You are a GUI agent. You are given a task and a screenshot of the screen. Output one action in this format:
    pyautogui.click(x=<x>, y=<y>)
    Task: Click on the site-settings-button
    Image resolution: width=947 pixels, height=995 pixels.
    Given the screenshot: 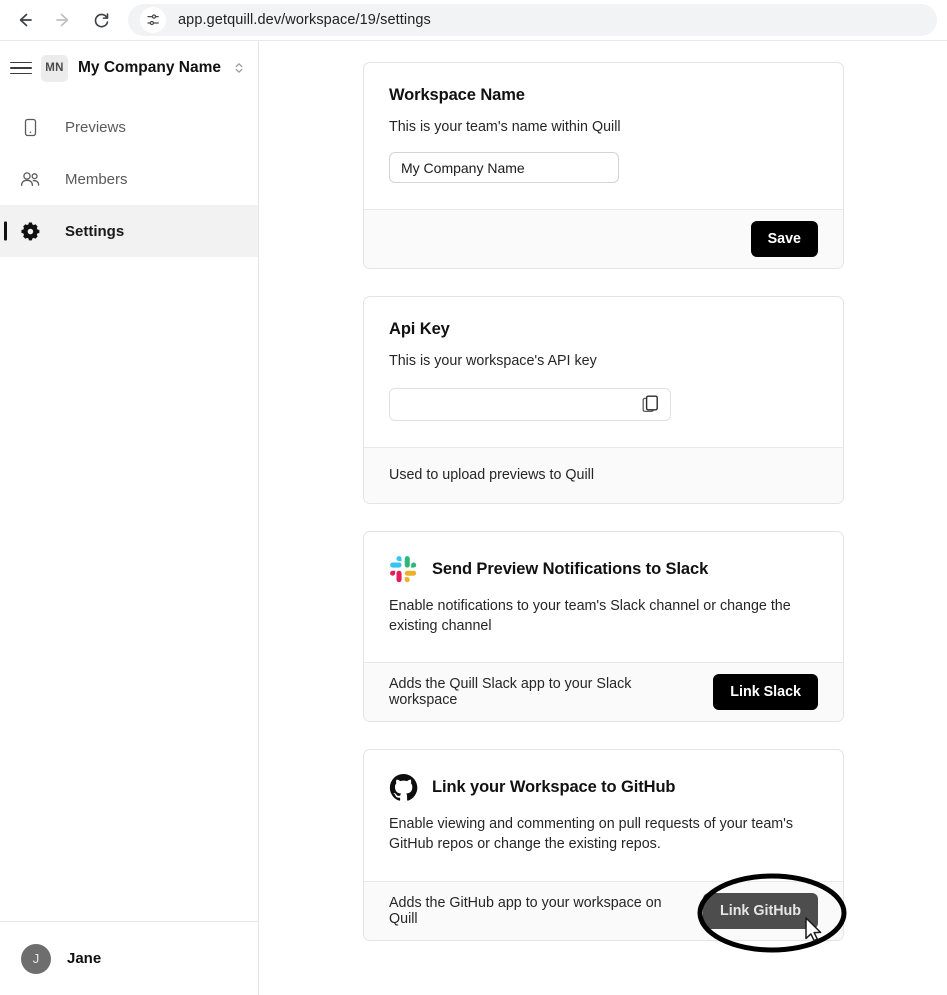 What is the action you would take?
    pyautogui.click(x=153, y=20)
    